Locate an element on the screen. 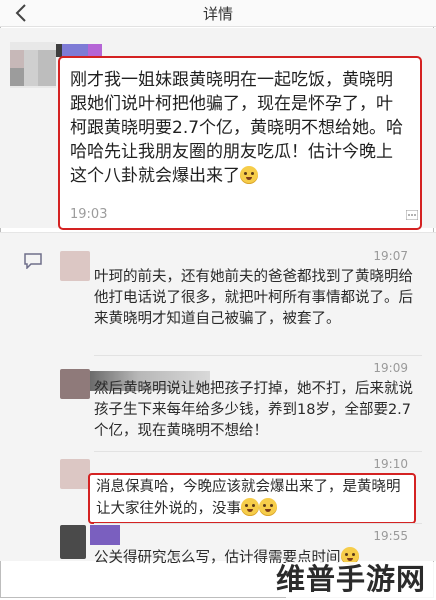 This screenshot has height=600, width=436. avatar is located at coordinates (33, 65).